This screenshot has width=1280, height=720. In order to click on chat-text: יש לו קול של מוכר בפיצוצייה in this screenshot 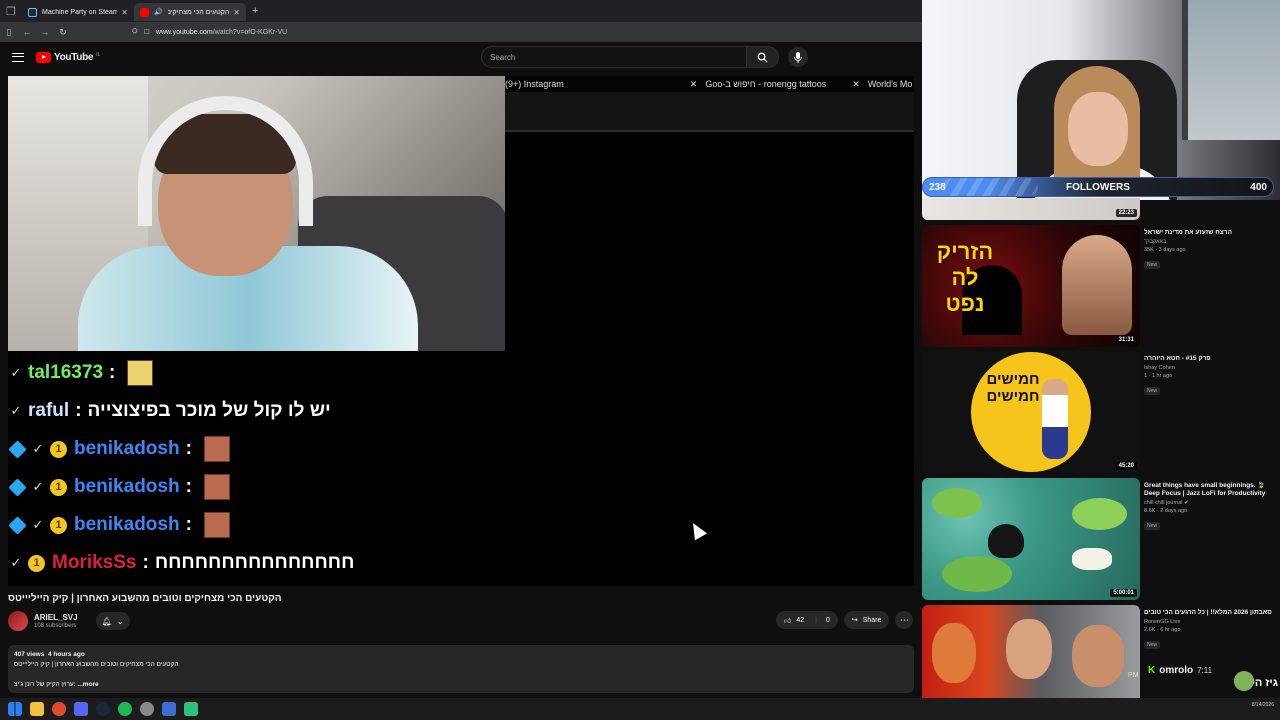, I will do `click(209, 410)`.